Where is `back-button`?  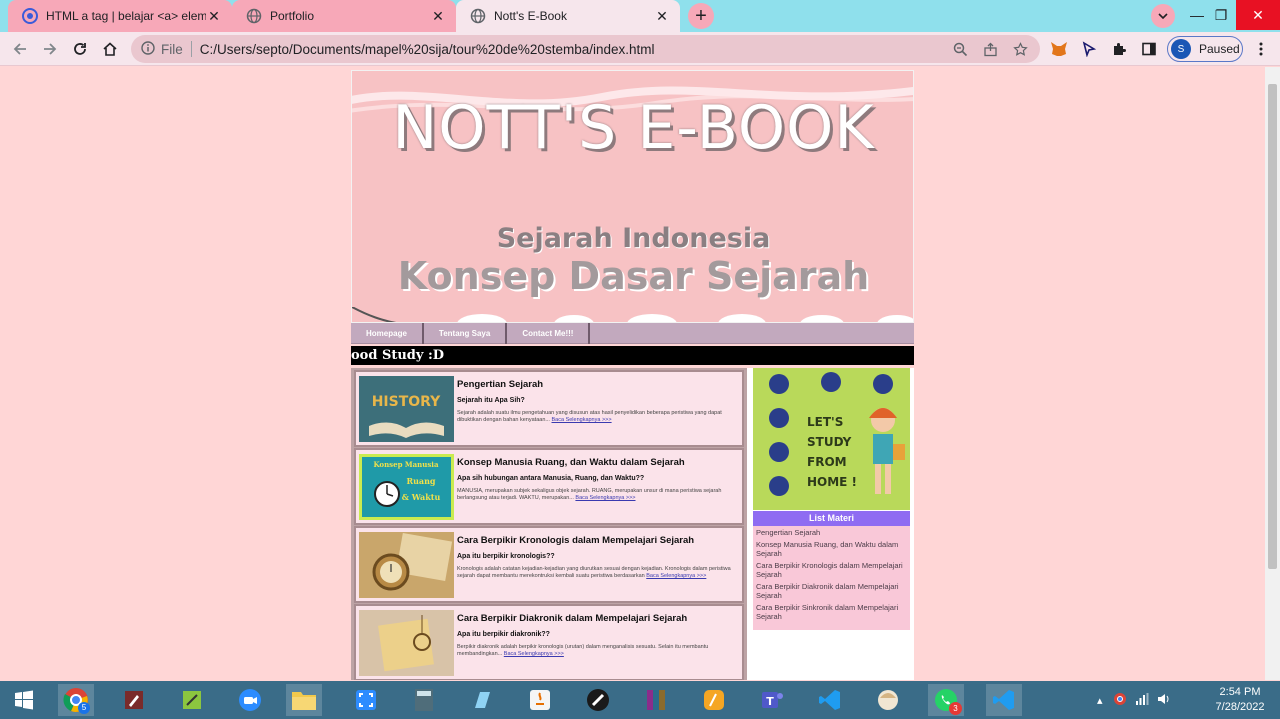
back-button is located at coordinates (20, 49).